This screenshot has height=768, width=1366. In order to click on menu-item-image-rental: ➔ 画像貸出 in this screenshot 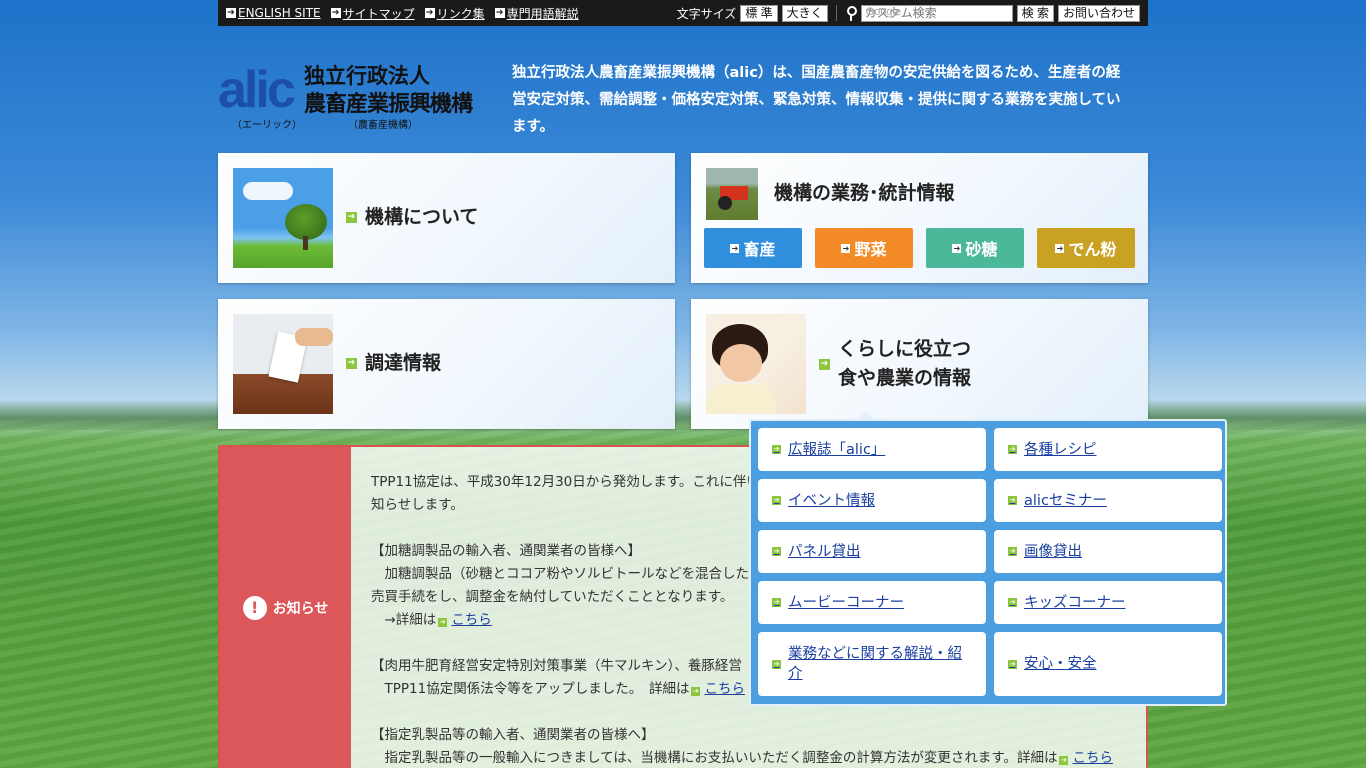, I will do `click(1108, 551)`.